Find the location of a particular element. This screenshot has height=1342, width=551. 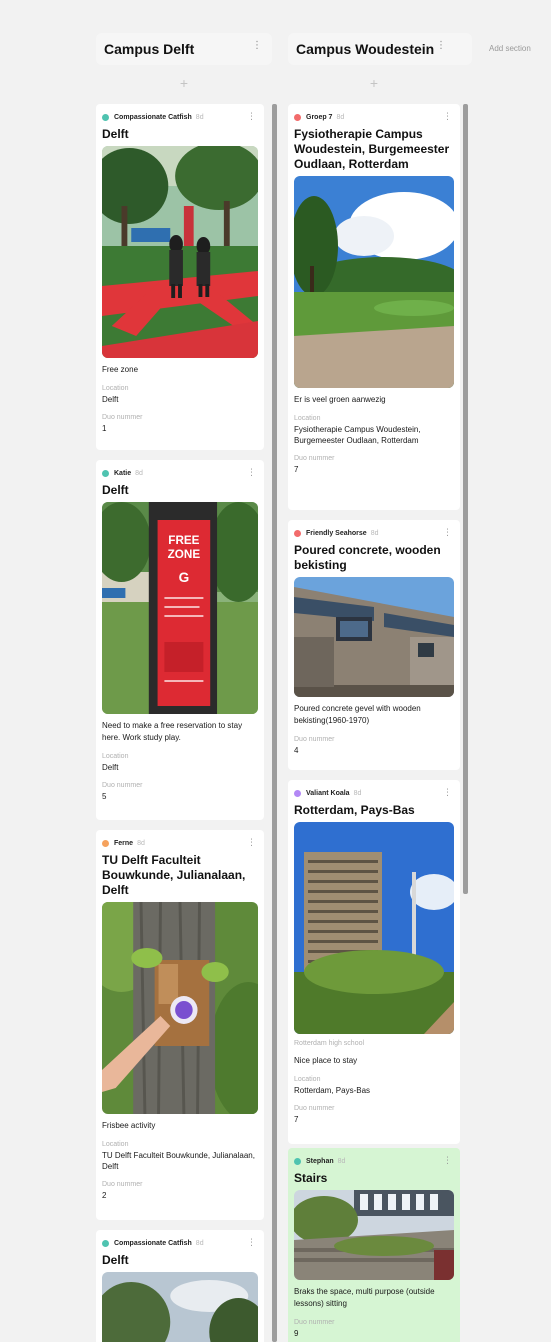

column-header: Campus Delft ⋮ is located at coordinates (184, 49).